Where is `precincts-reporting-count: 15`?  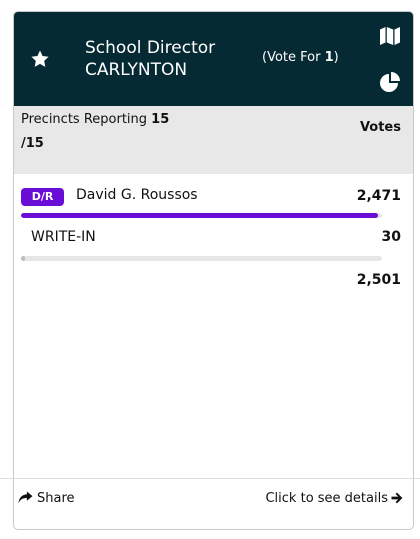 precincts-reporting-count: 15 is located at coordinates (160, 119).